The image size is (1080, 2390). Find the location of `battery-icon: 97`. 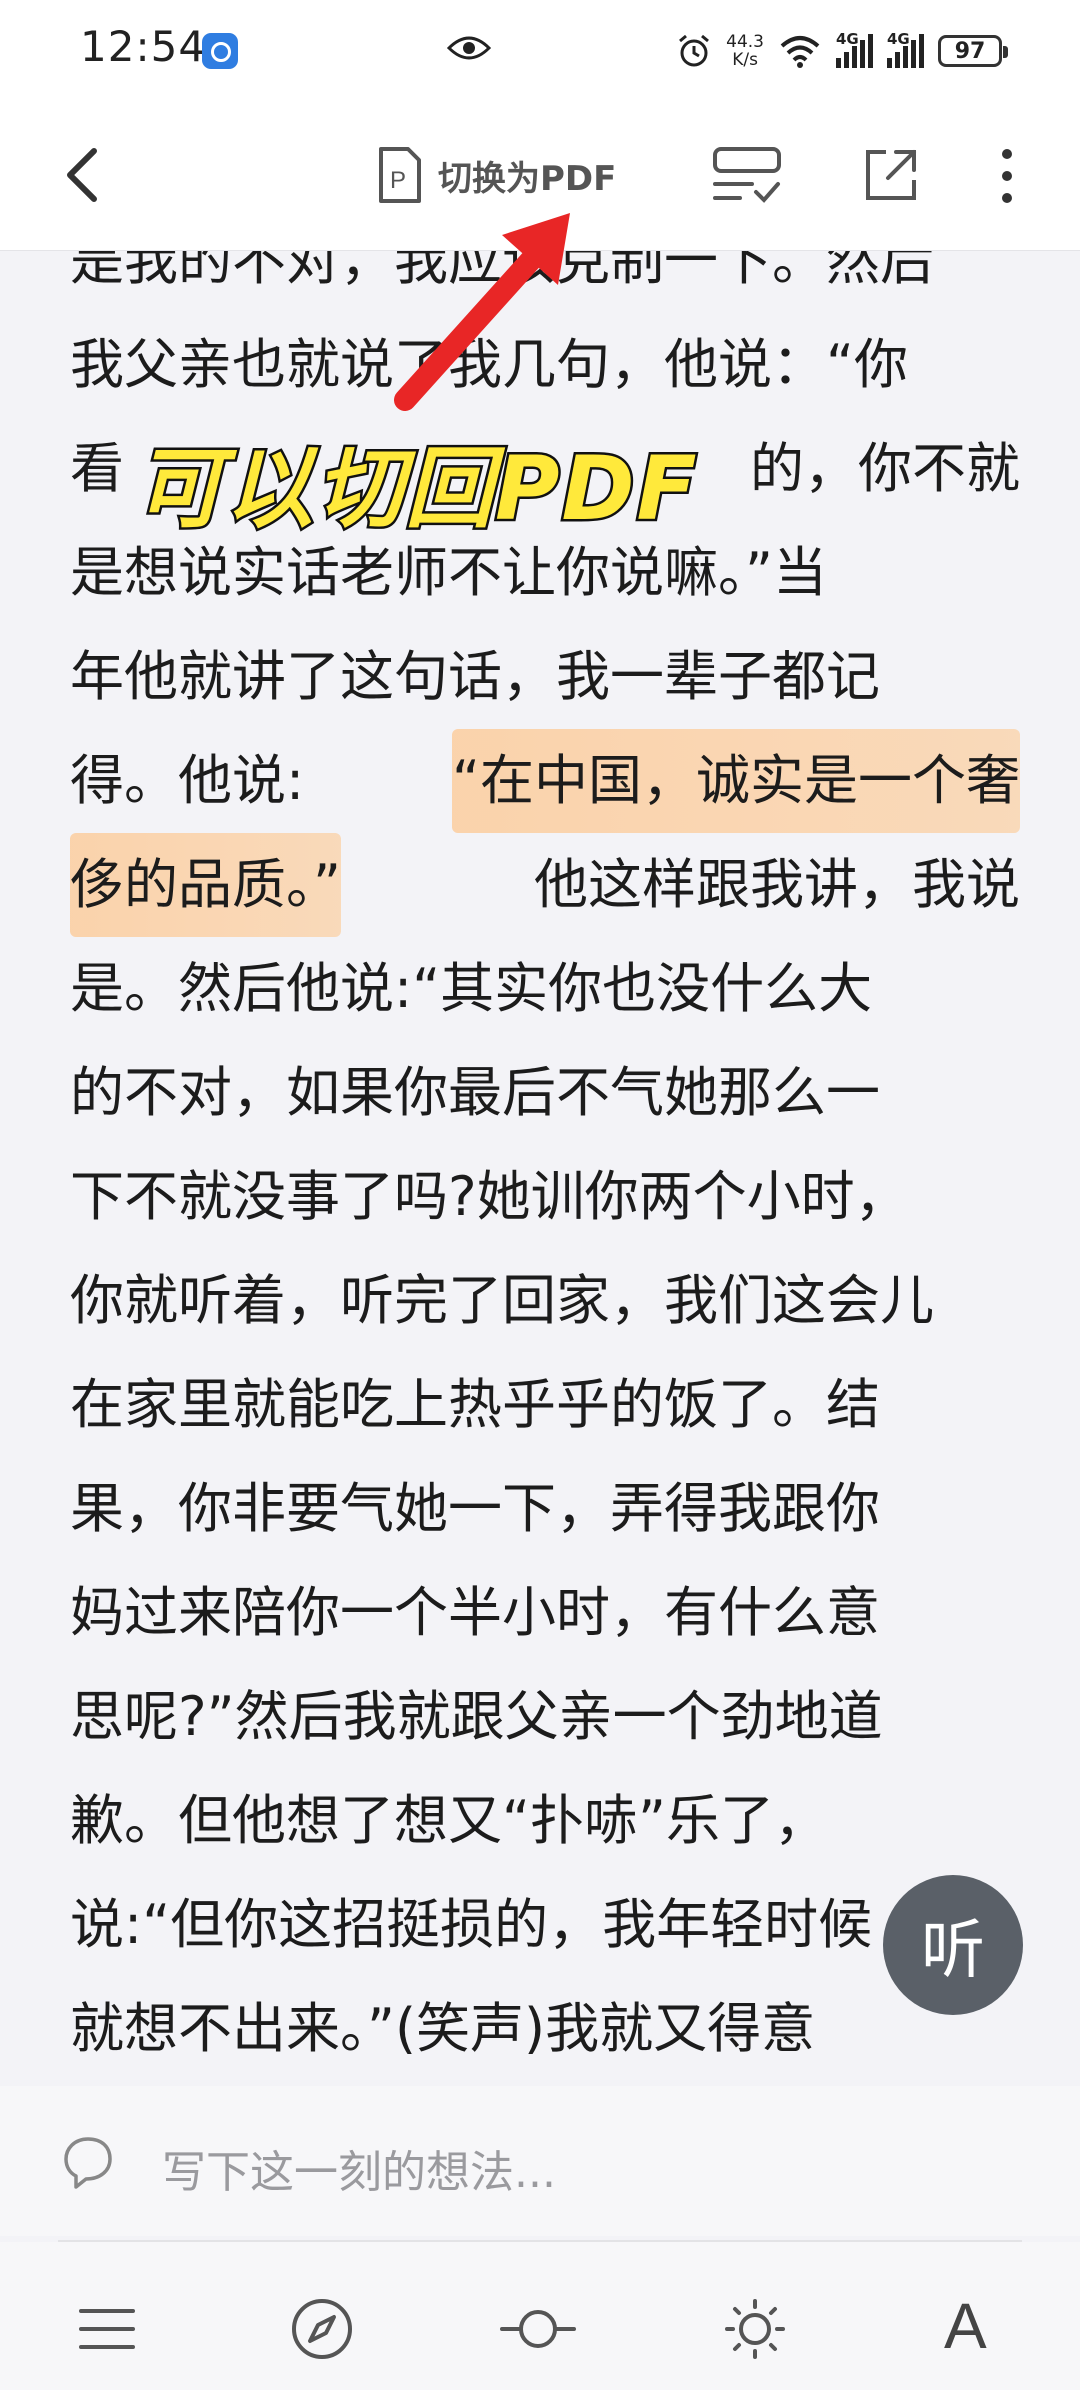

battery-icon: 97 is located at coordinates (973, 51).